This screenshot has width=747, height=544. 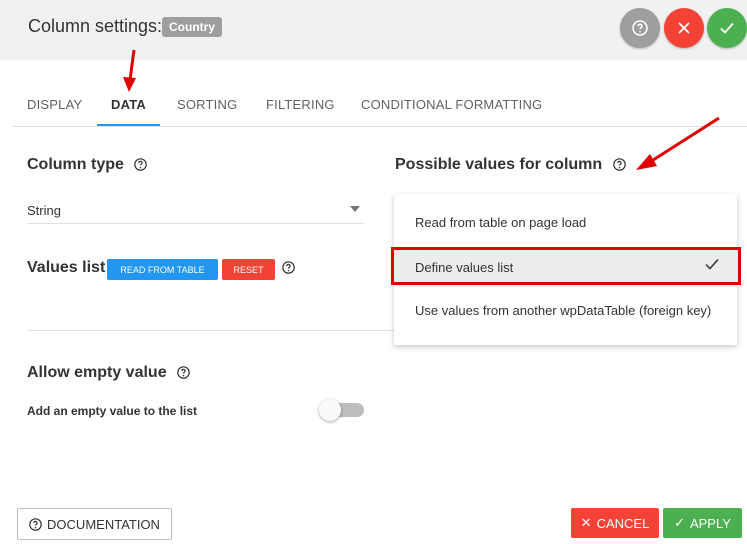 I want to click on option-label: Read from table on page load, so click(x=501, y=222).